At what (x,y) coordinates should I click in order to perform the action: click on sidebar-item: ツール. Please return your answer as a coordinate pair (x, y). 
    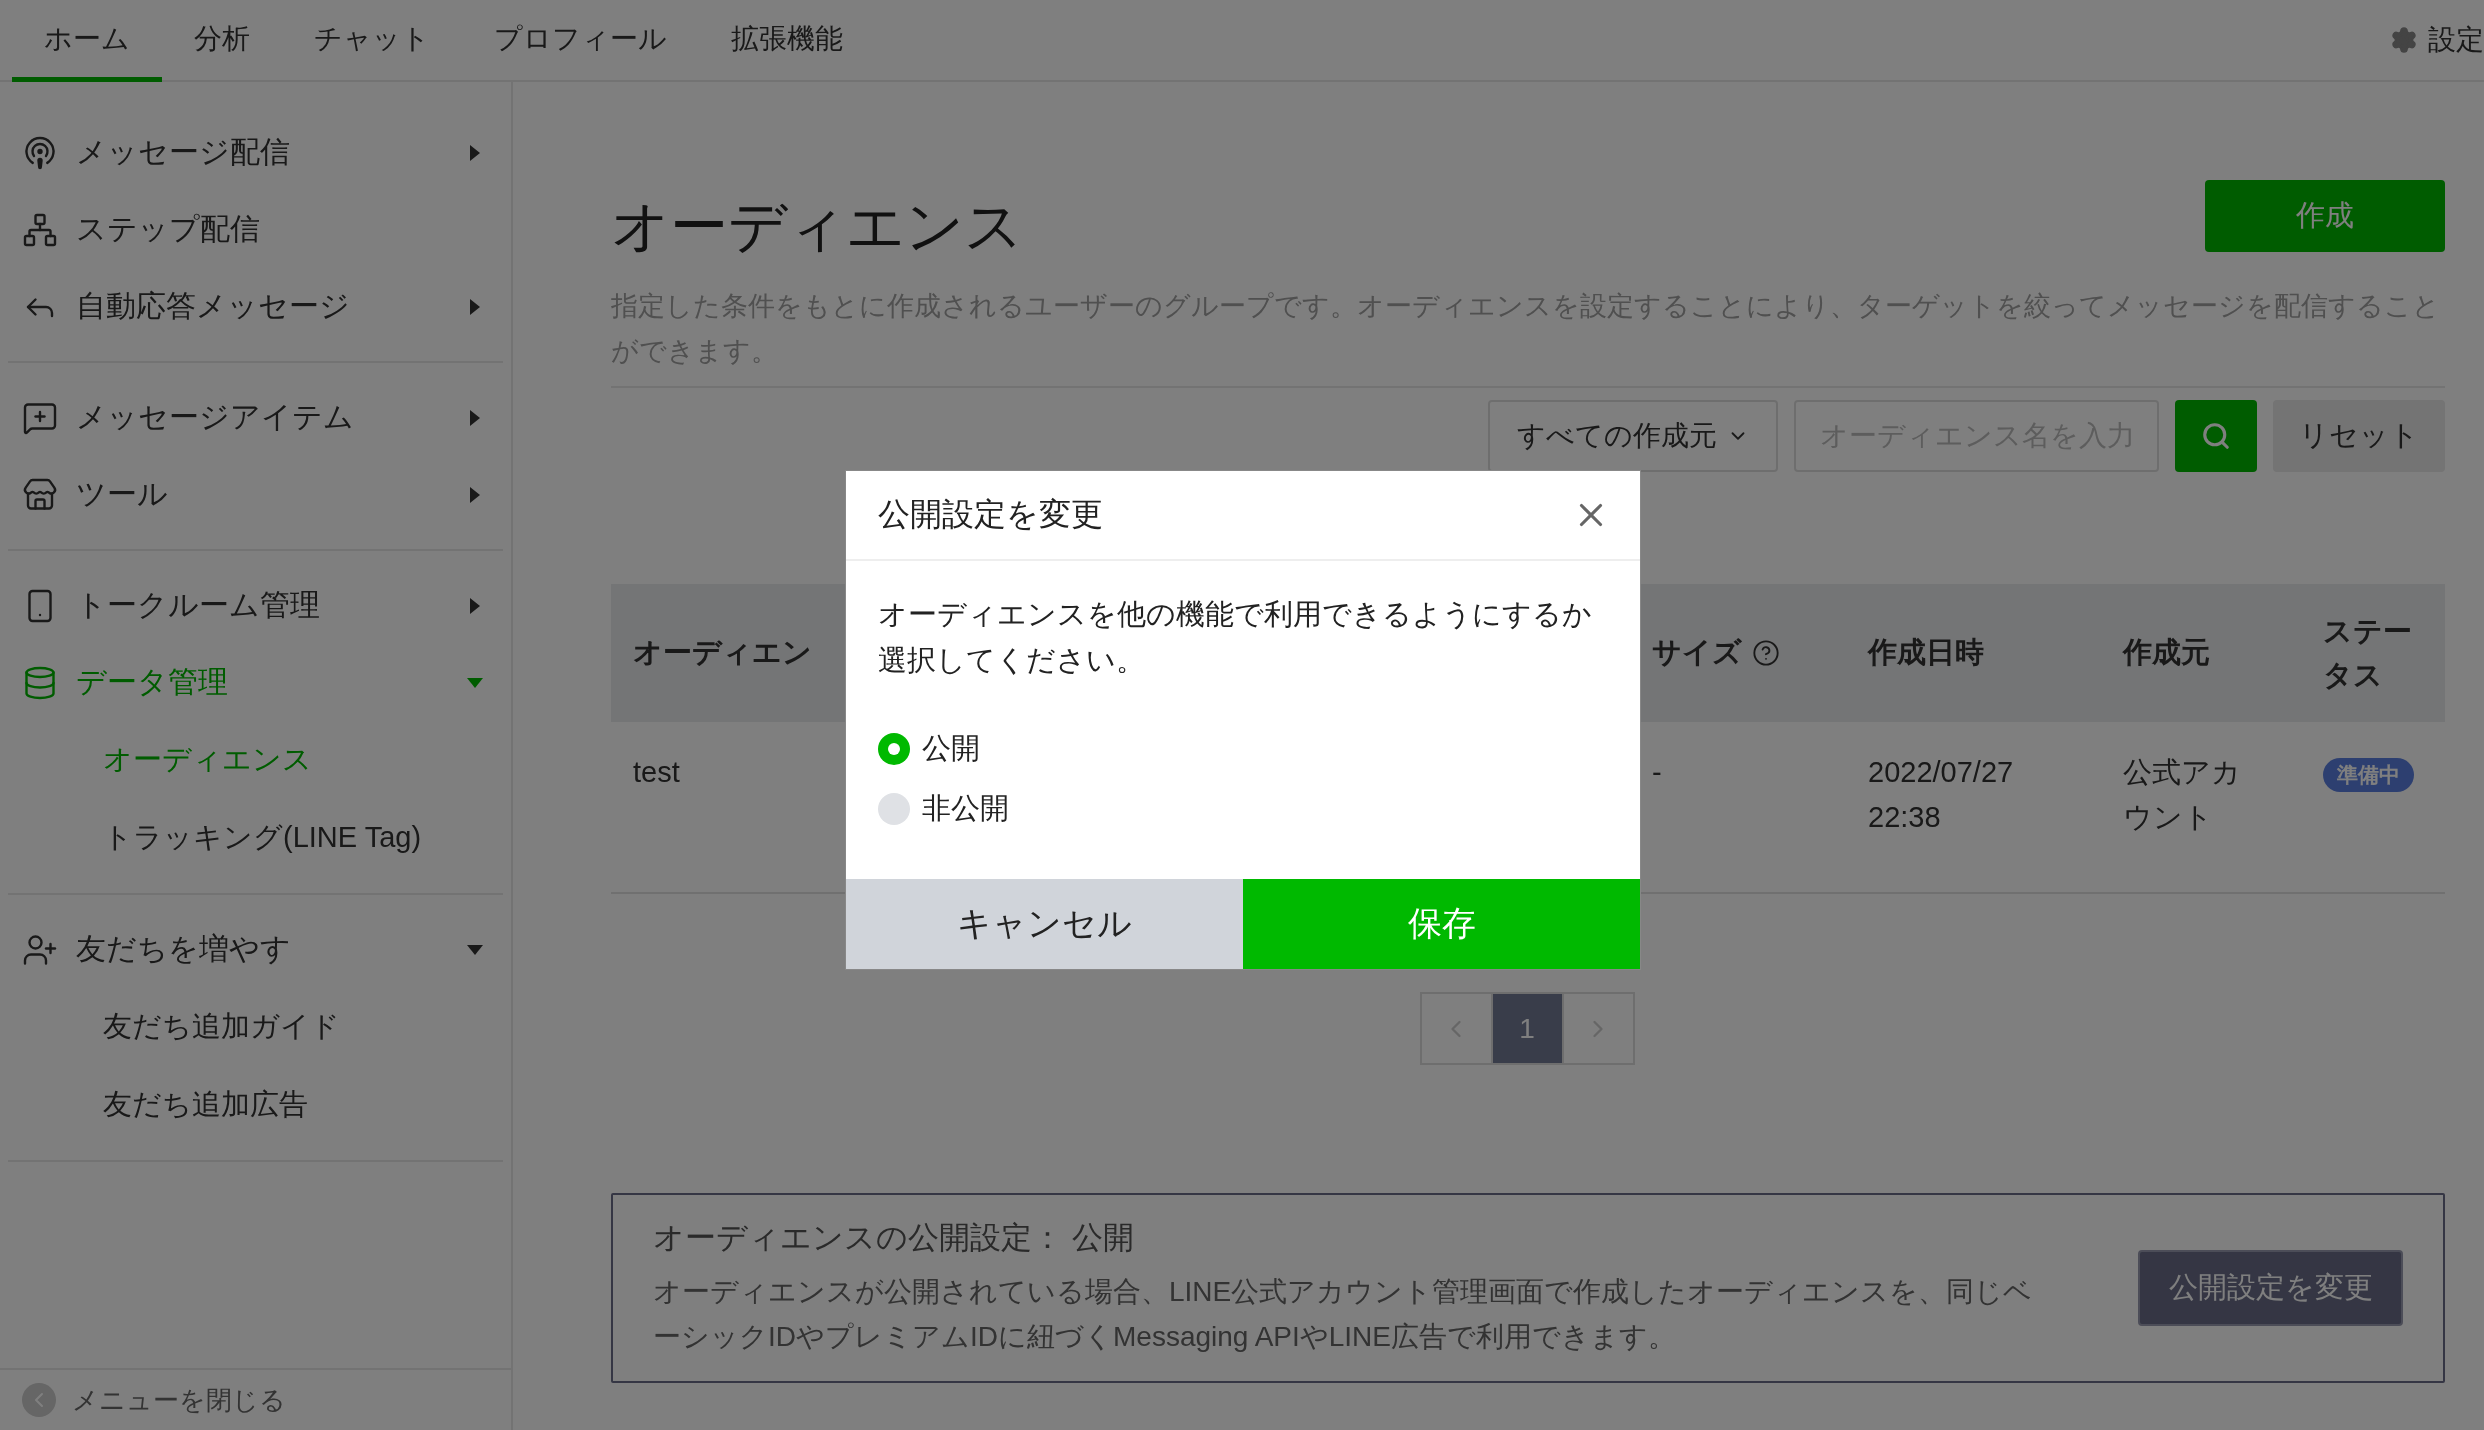
    Looking at the image, I should click on (255, 494).